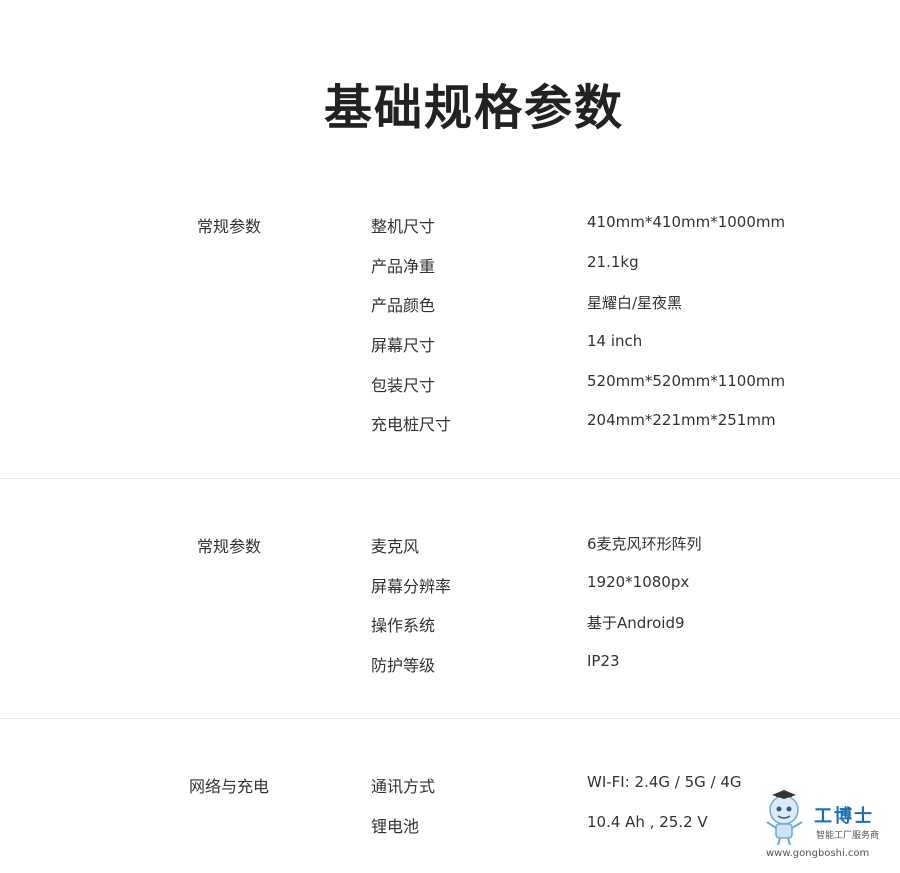 The width and height of the screenshot is (900, 873). What do you see at coordinates (403, 385) in the screenshot?
I see `spec-name: 包装尺寸` at bounding box center [403, 385].